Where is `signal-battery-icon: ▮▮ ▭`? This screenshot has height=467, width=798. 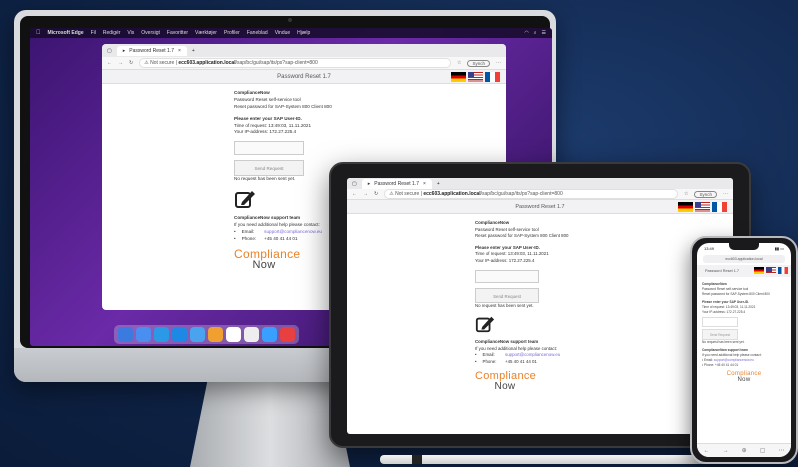
signal-battery-icon: ▮▮ ▭ is located at coordinates (779, 248).